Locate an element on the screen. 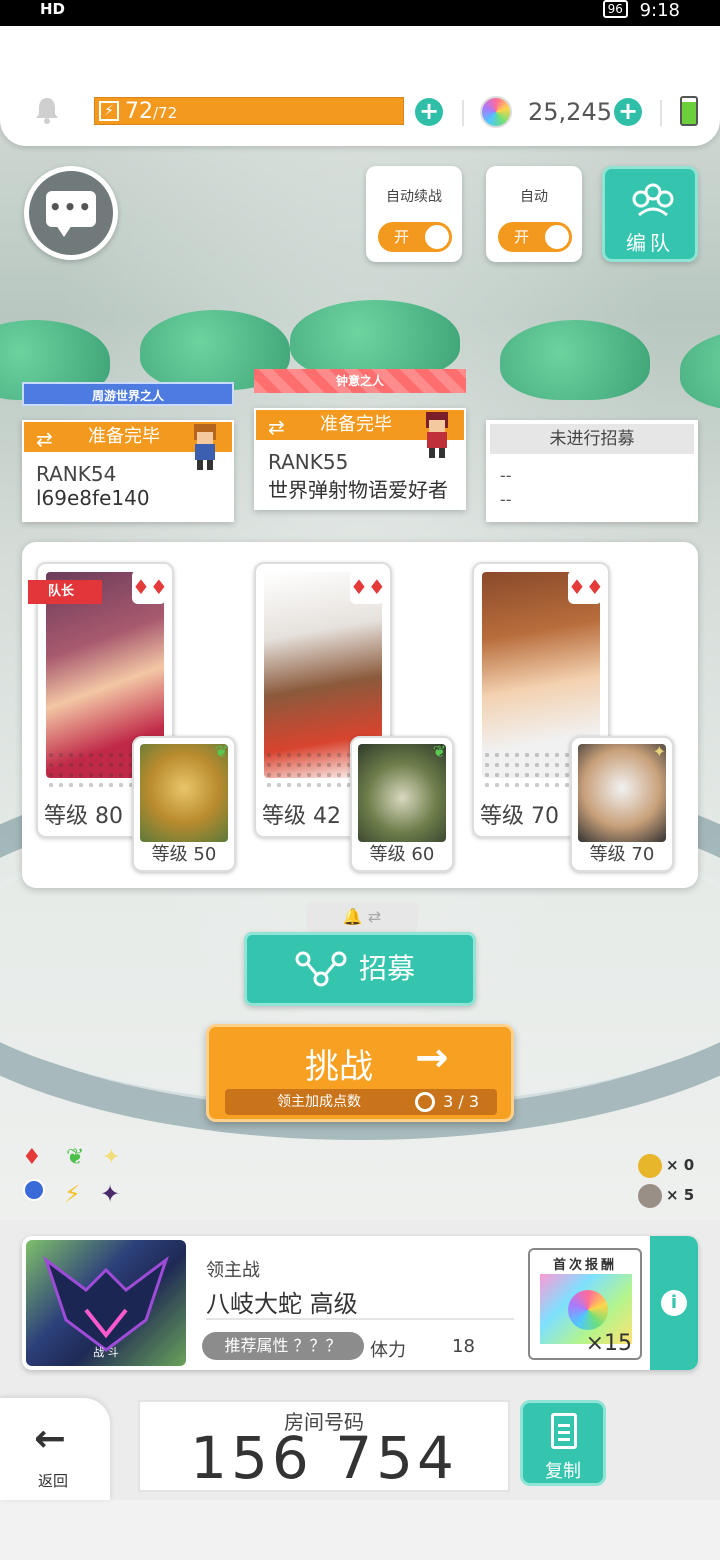 The height and width of the screenshot is (1560, 720). chat-button: ••• is located at coordinates (71, 213).